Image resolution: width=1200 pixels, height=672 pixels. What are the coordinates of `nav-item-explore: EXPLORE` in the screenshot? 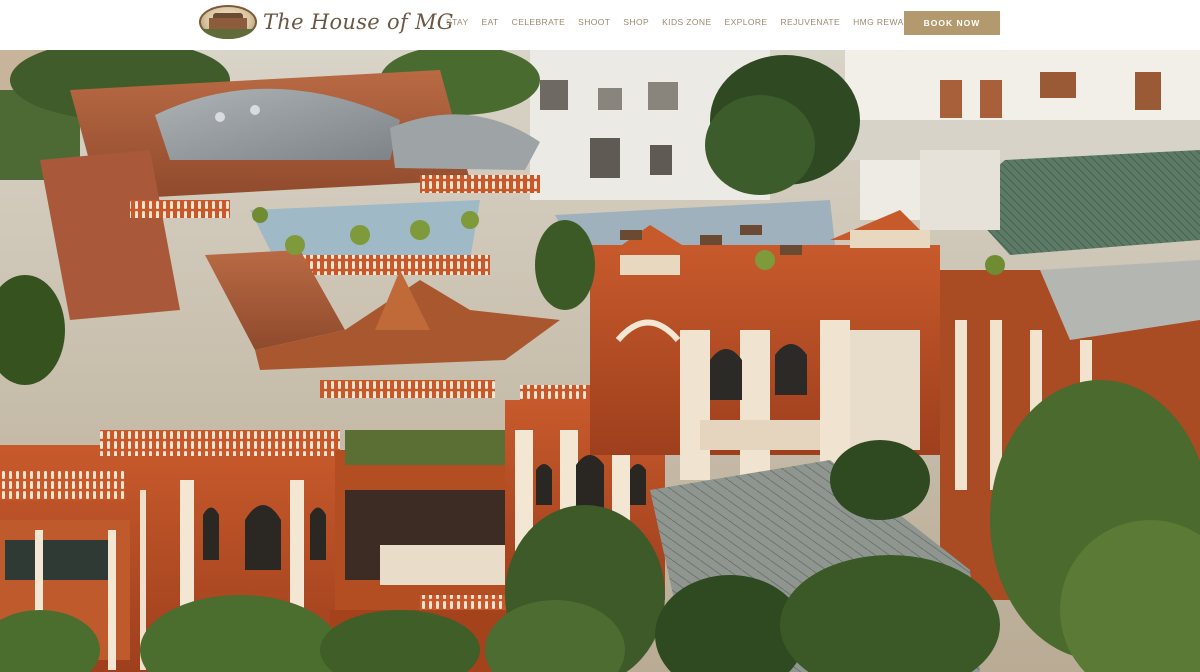 It's located at (746, 22).